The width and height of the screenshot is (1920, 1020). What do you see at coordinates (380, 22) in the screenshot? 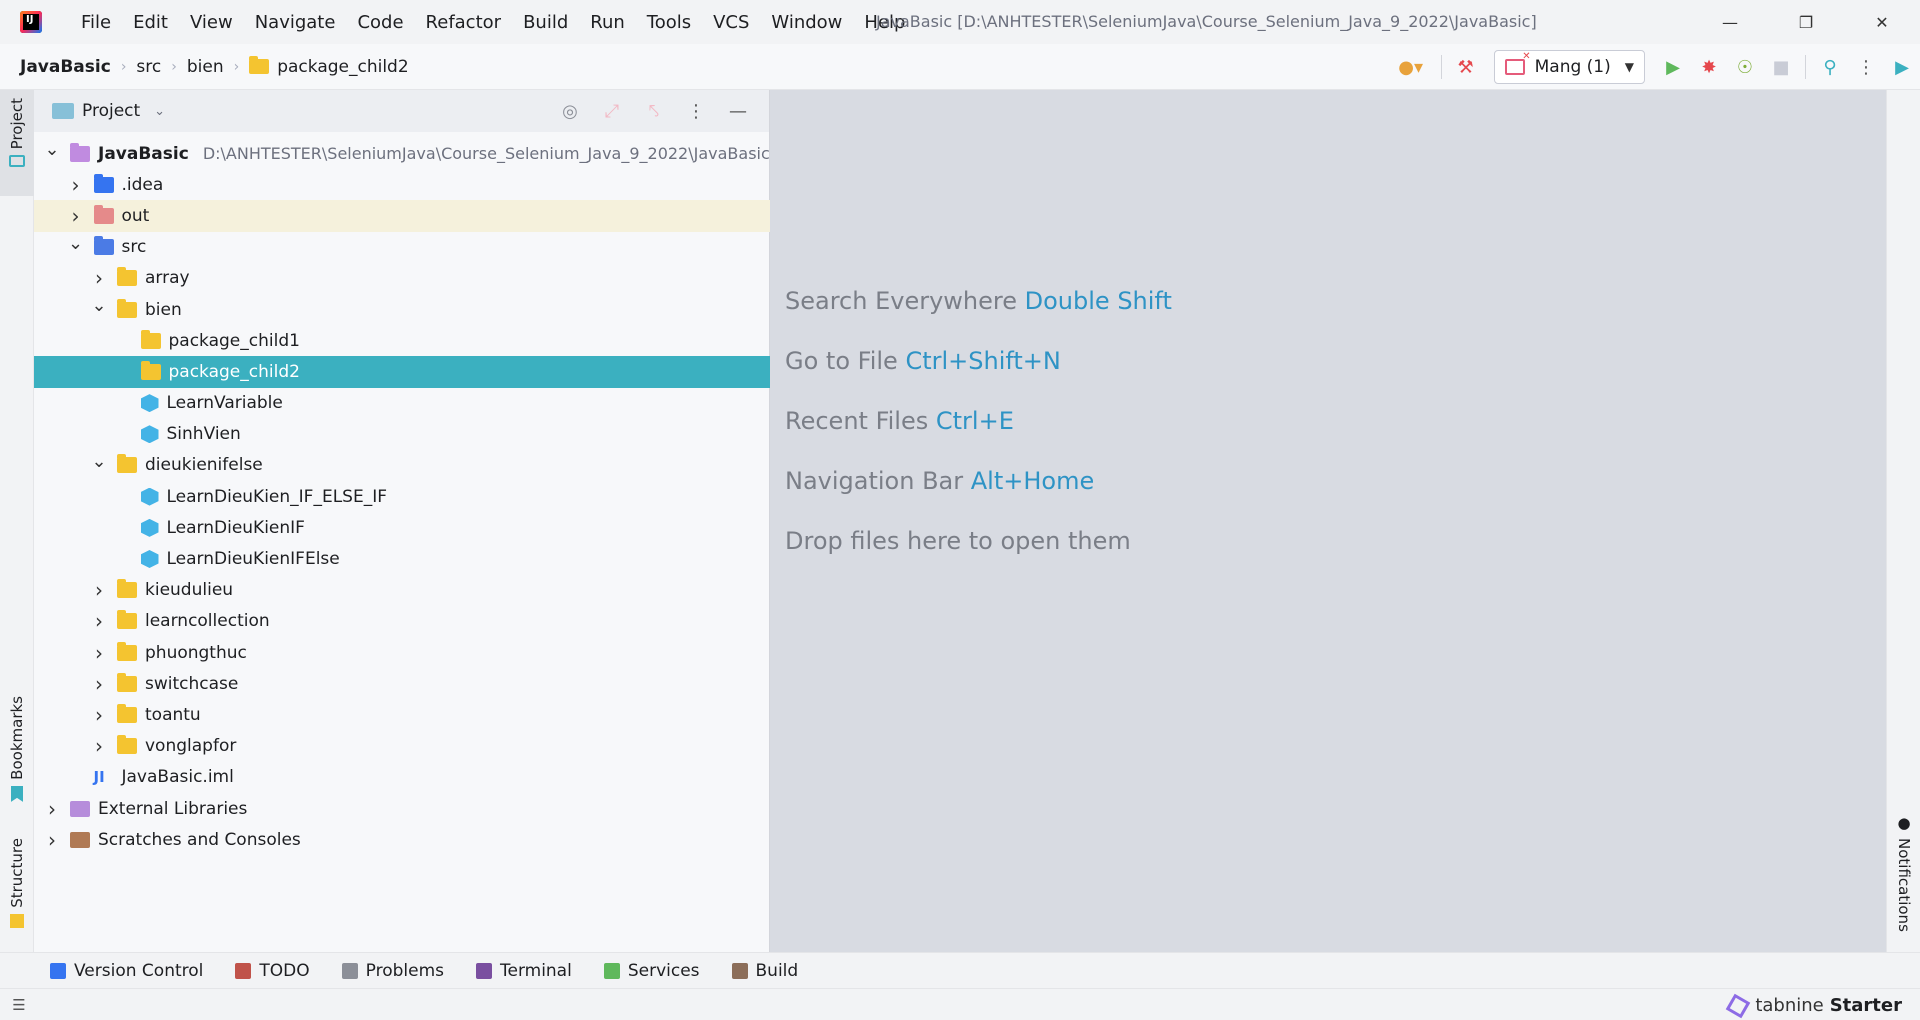
I see `menu-code: Code` at bounding box center [380, 22].